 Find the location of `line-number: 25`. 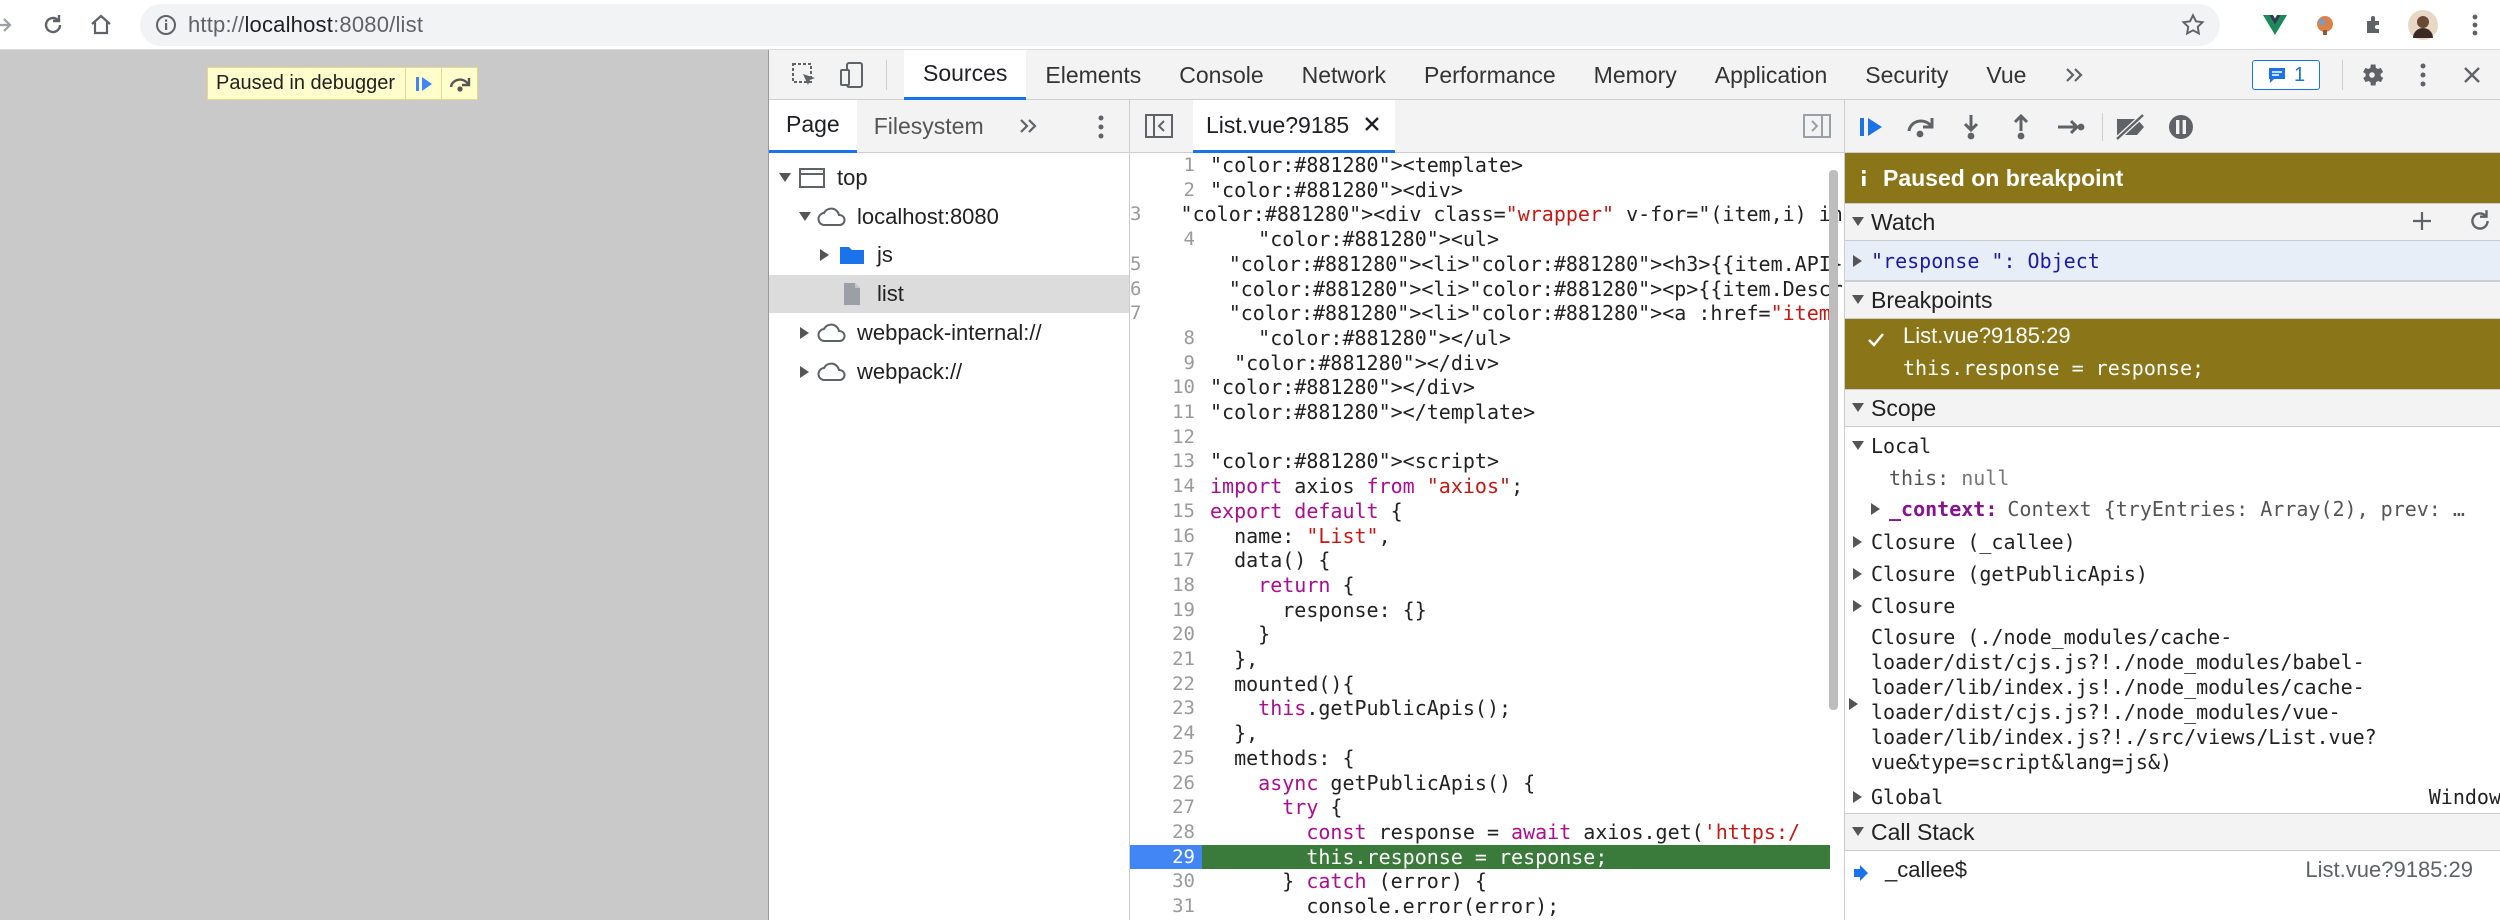

line-number: 25 is located at coordinates (1166, 758).